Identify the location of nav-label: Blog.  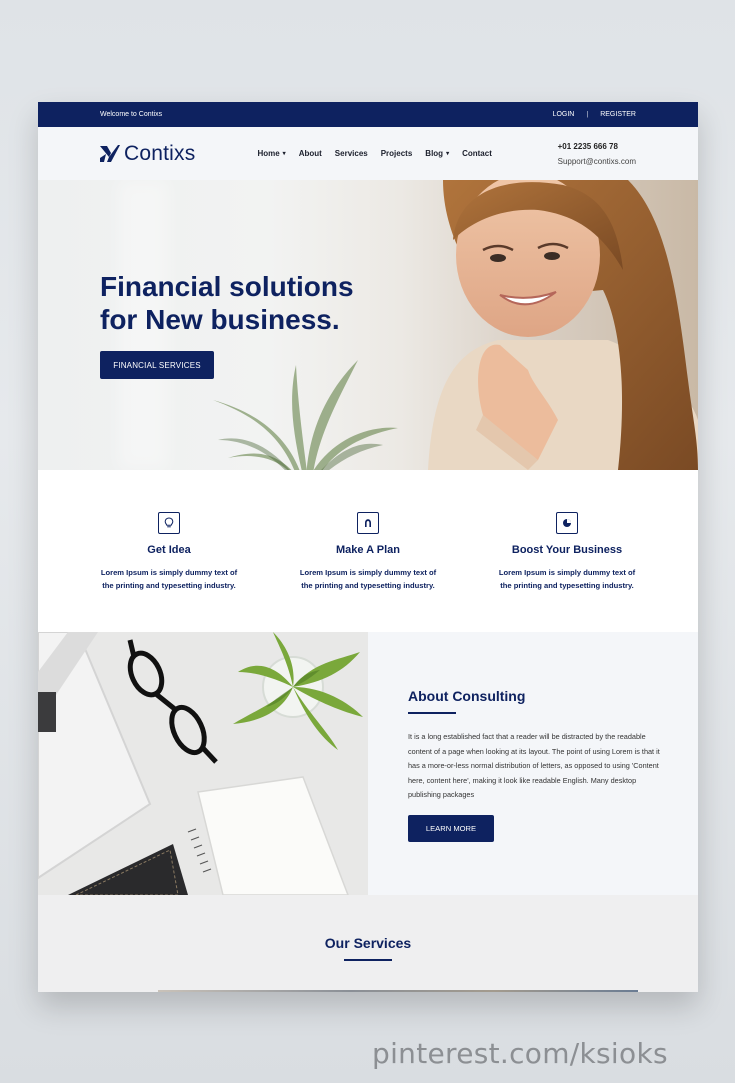
(434, 153).